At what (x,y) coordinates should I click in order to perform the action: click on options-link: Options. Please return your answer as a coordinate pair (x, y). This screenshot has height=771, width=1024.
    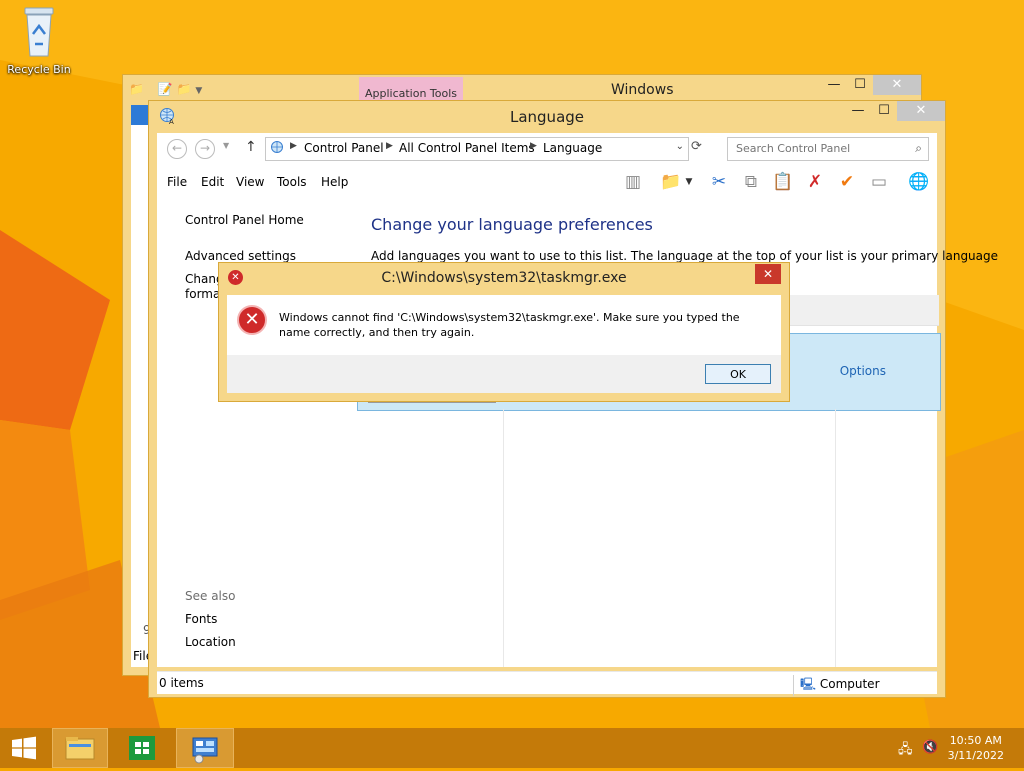
    Looking at the image, I should click on (863, 371).